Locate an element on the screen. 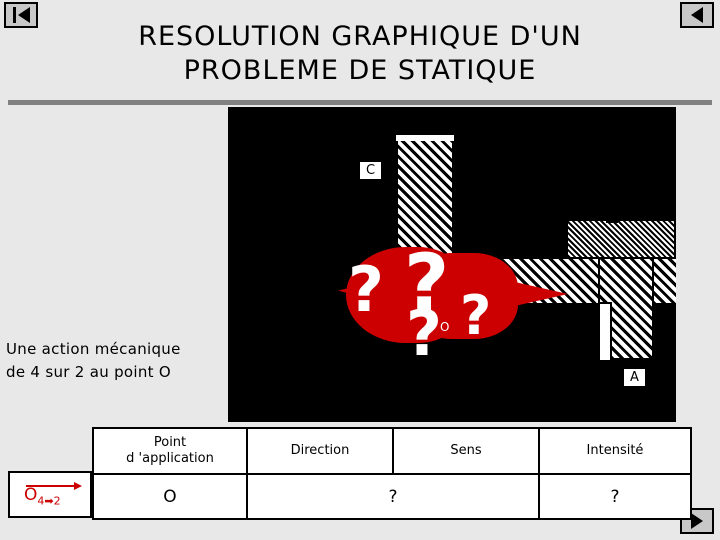 The height and width of the screenshot is (540, 720). triangle-right-icon is located at coordinates (697, 521).